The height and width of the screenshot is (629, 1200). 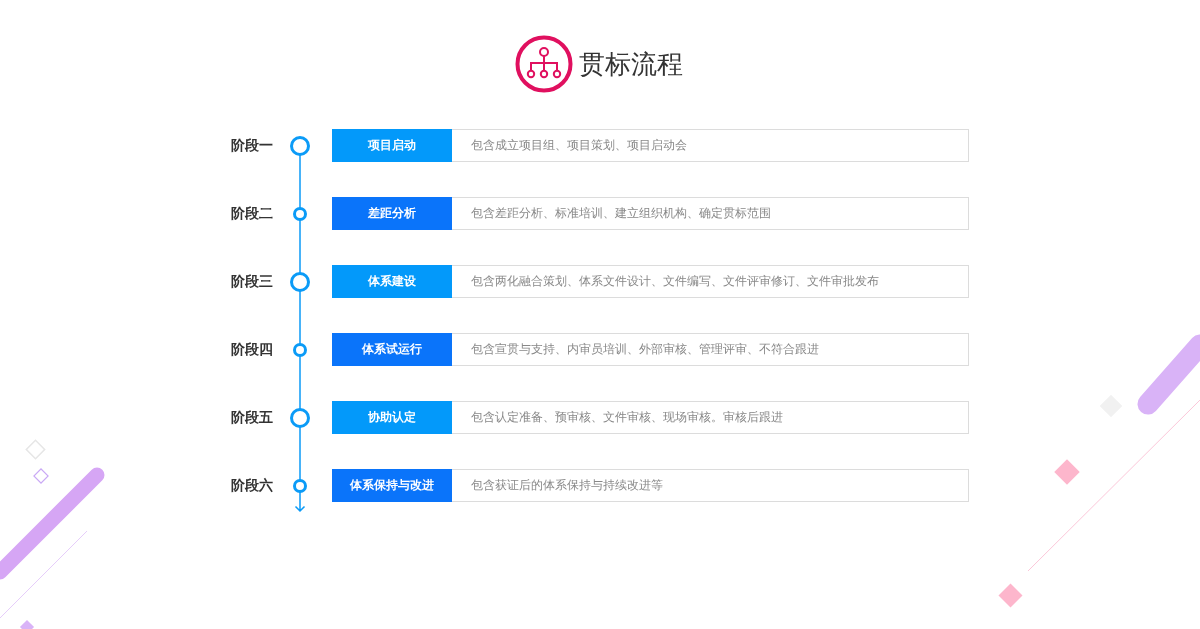 I want to click on stage-description: 包含获证后的体系保持与持续改进等, so click(x=710, y=485).